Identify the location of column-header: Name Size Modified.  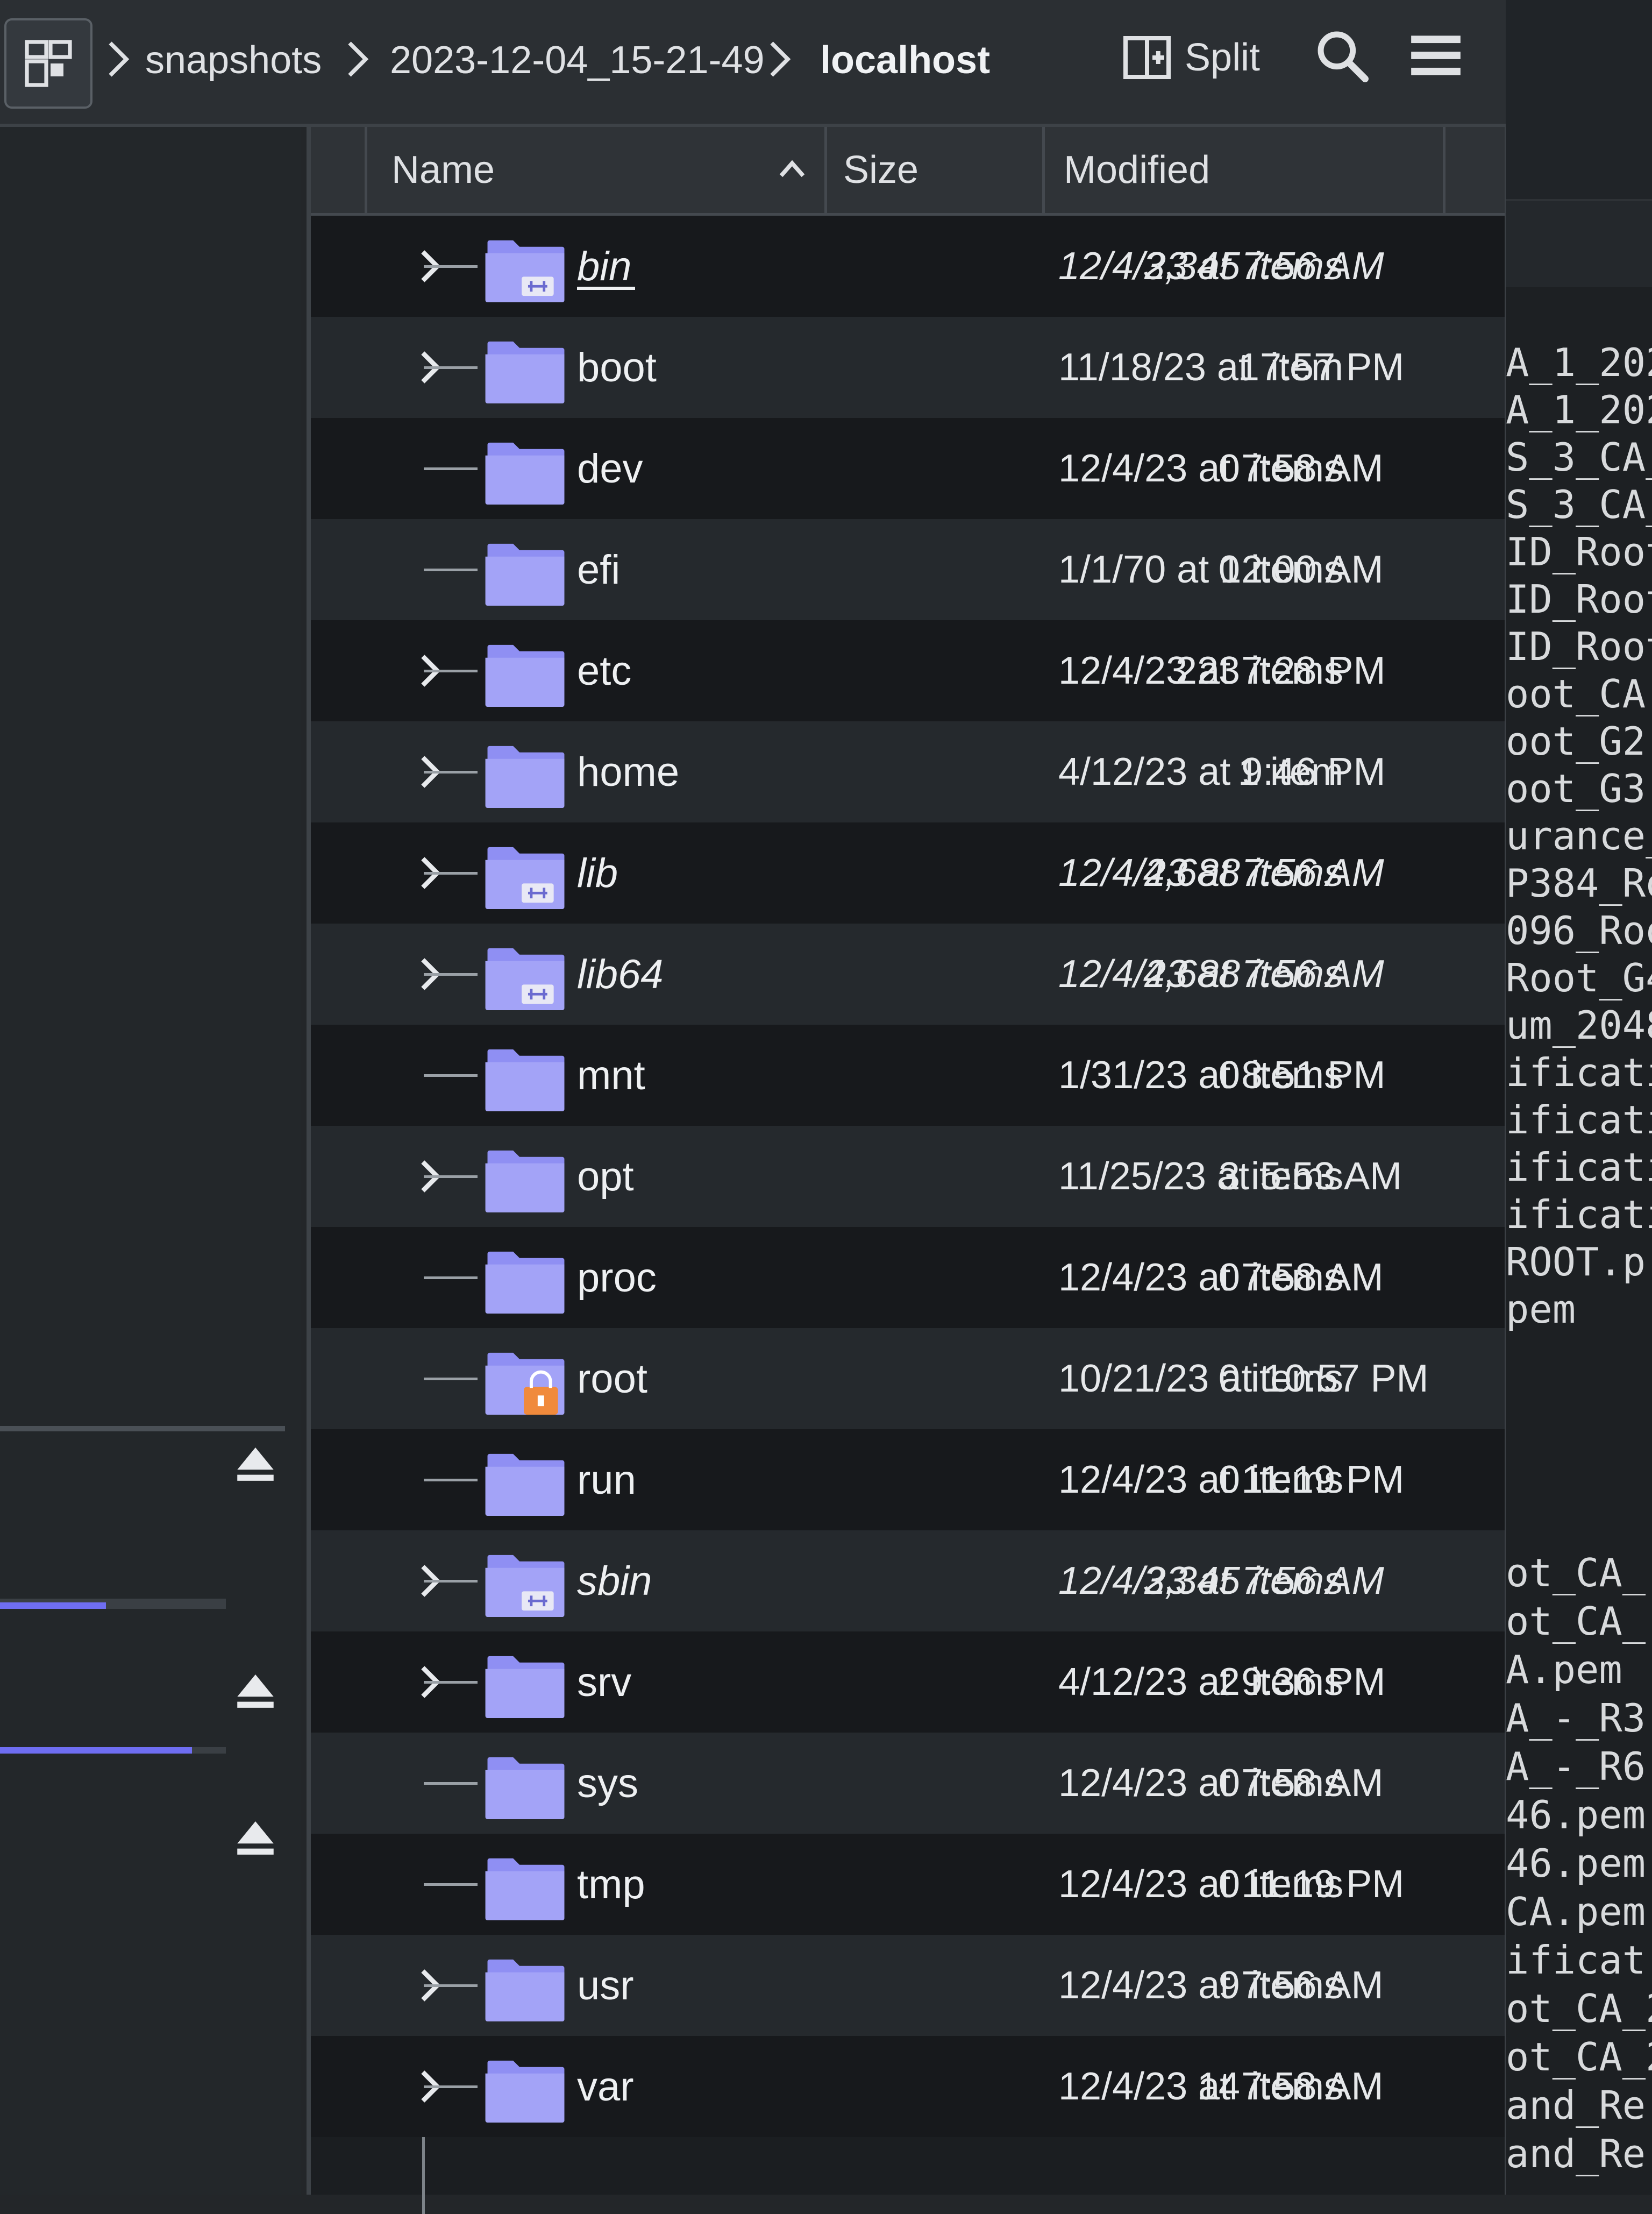
(908, 171).